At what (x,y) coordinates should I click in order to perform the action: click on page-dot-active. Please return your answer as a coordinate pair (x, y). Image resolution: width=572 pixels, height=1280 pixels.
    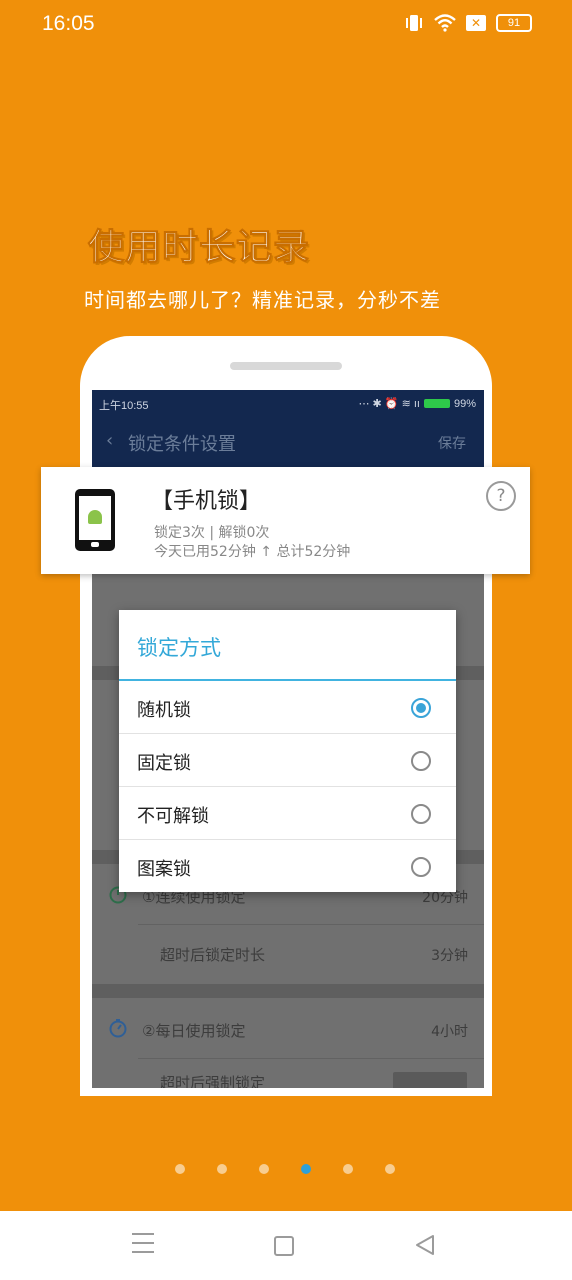
    Looking at the image, I should click on (306, 1169).